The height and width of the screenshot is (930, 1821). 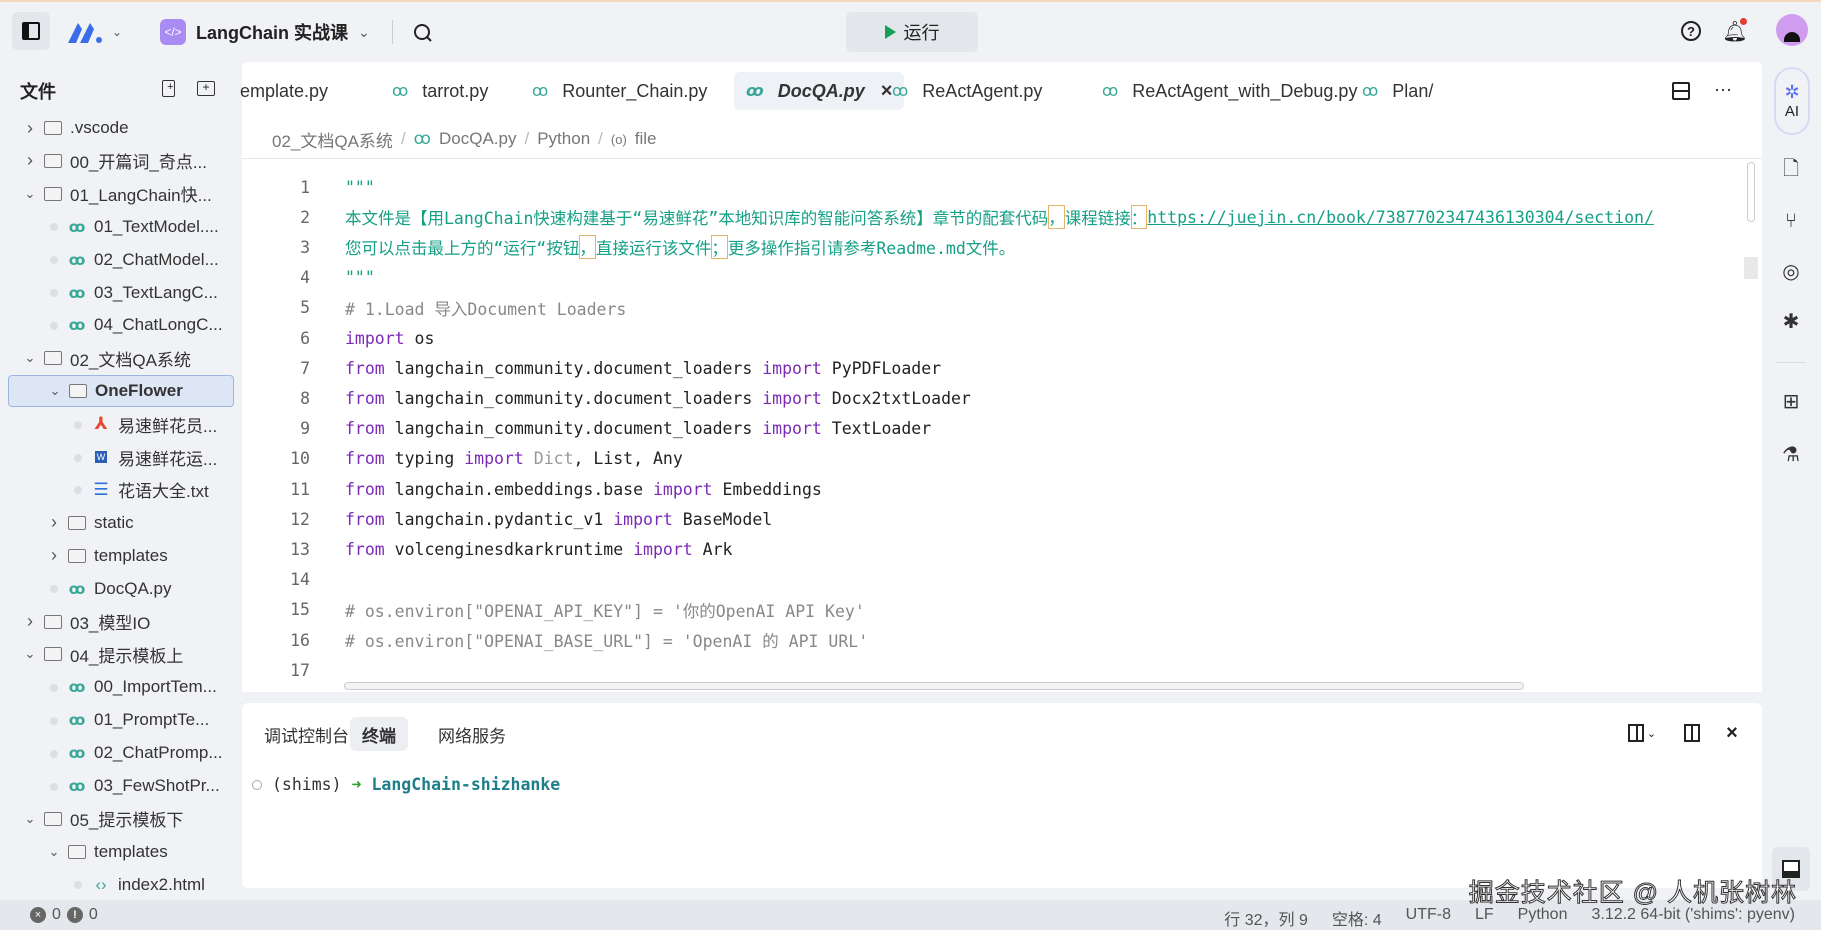 What do you see at coordinates (1543, 918) in the screenshot?
I see `language-mode: Python` at bounding box center [1543, 918].